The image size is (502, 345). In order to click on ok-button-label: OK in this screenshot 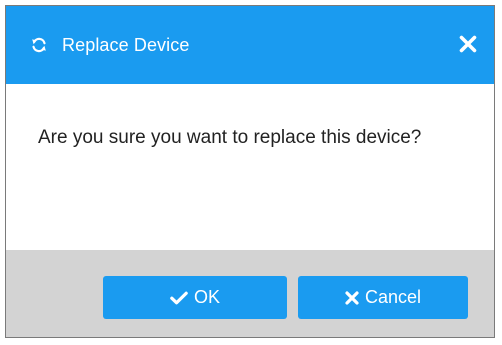, I will do `click(206, 297)`.